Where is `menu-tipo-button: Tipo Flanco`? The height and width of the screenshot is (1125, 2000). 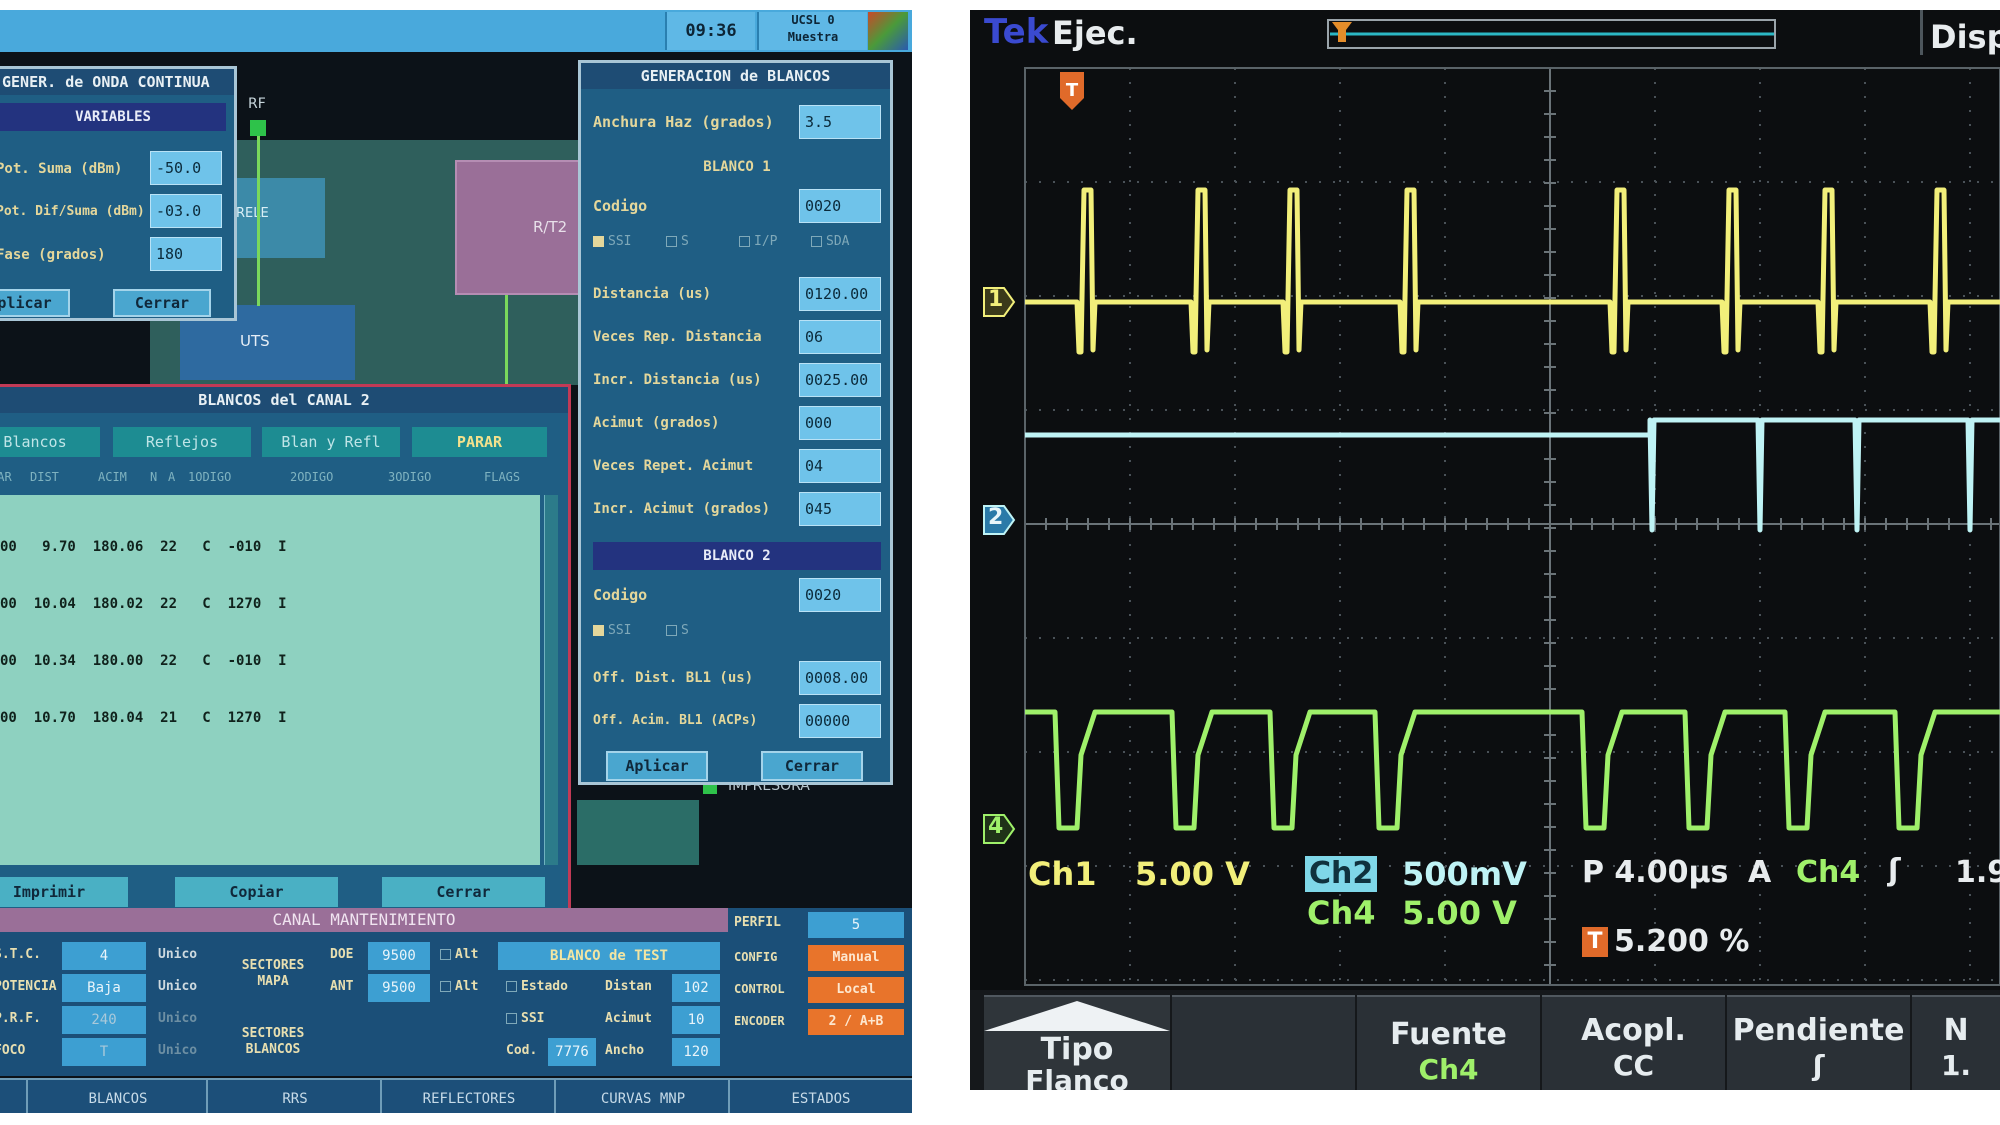 menu-tipo-button: Tipo Flanco is located at coordinates (1077, 1042).